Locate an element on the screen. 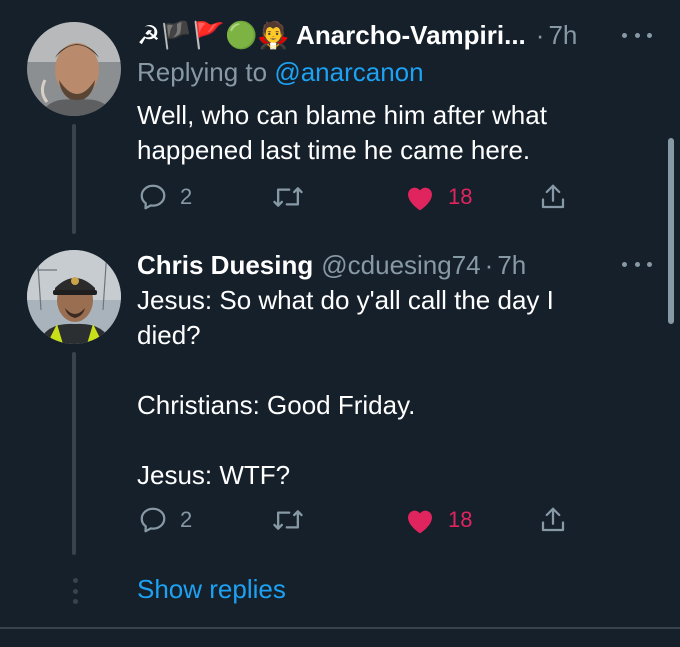 This screenshot has width=680, height=647. mention-link: @anarcanon is located at coordinates (348, 72).